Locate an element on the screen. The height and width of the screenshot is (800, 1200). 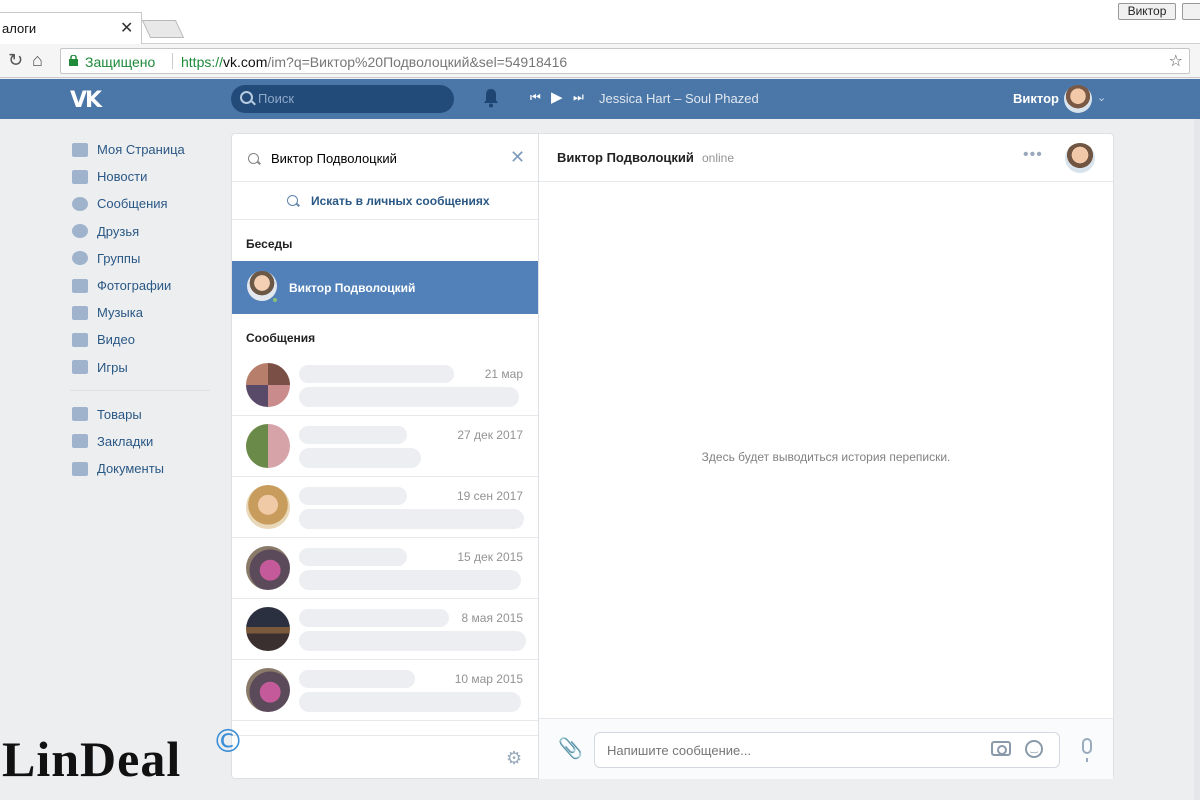
header-search-input: Поиск is located at coordinates (342, 99).